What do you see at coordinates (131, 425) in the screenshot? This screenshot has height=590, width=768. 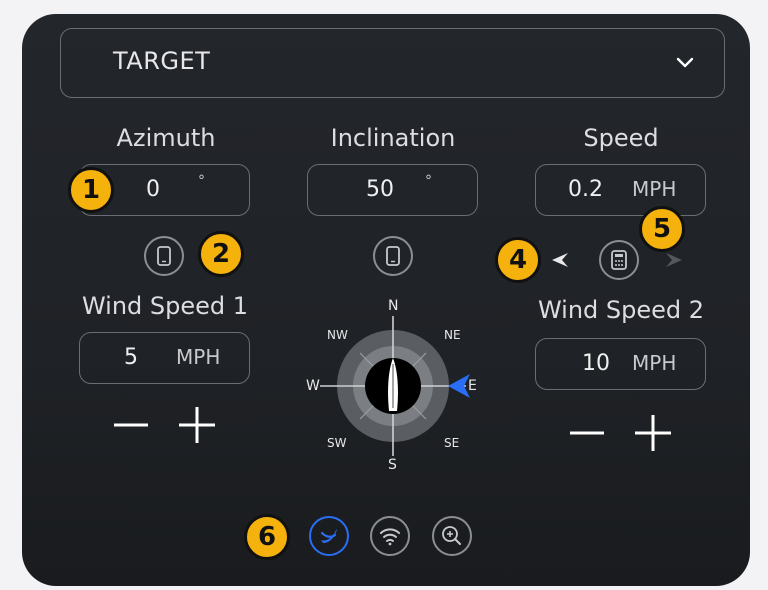 I see `wind-speed-1-minus-button` at bounding box center [131, 425].